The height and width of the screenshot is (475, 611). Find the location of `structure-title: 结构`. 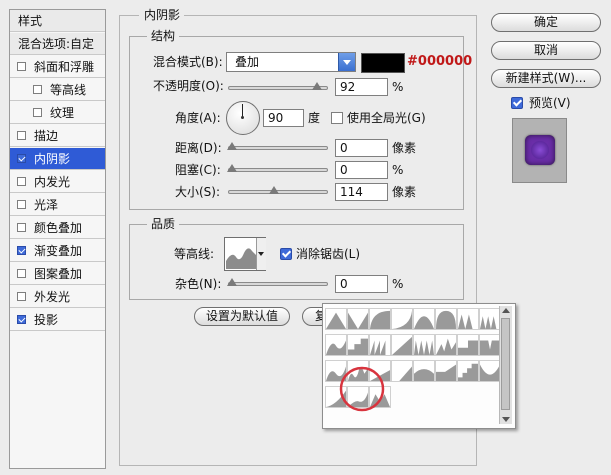

structure-title: 结构 is located at coordinates (163, 36).